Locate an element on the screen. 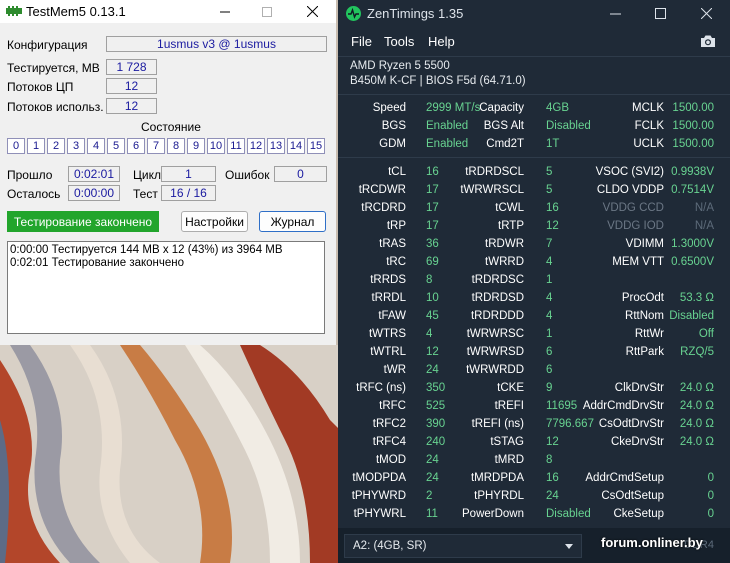 This screenshot has width=730, height=563. menu-file: File is located at coordinates (361, 41).